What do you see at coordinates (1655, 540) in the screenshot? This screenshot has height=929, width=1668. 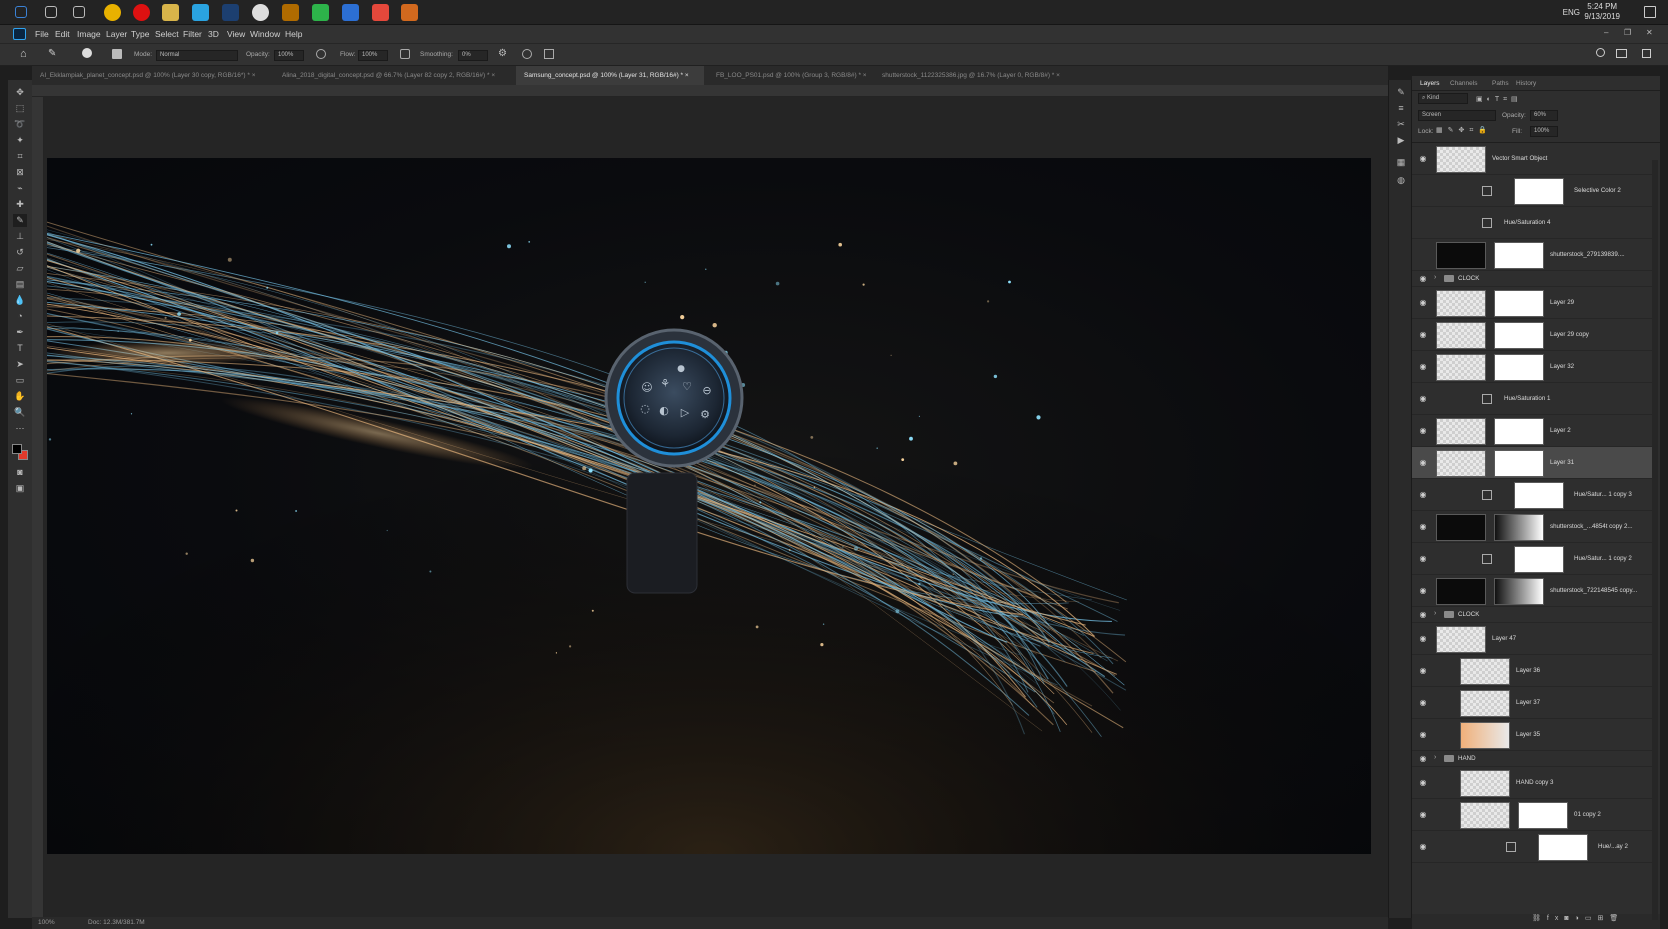 I see `layers-scrollbar` at bounding box center [1655, 540].